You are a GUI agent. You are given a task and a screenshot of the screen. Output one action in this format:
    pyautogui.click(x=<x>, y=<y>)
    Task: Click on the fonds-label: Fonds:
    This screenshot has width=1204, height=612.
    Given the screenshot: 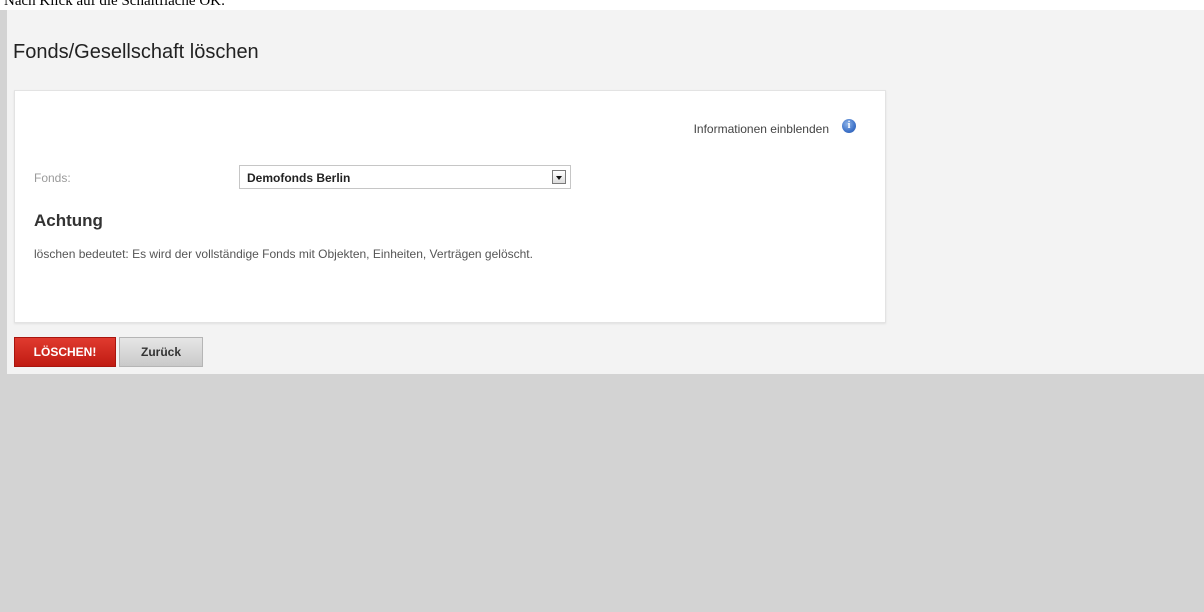 What is the action you would take?
    pyautogui.click(x=52, y=178)
    